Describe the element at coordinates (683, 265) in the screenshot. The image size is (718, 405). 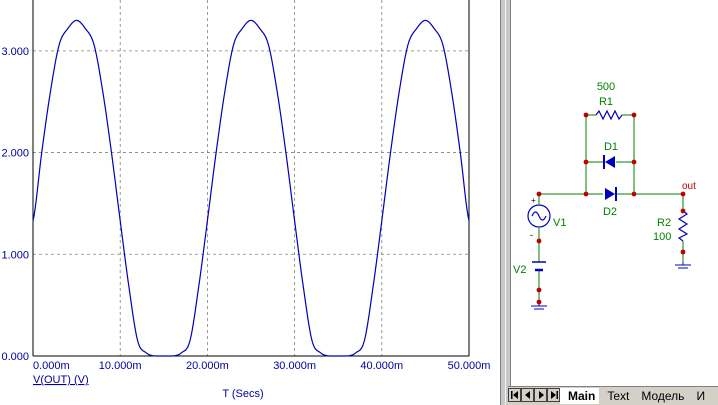
I see `ground-symbol-r2` at that location.